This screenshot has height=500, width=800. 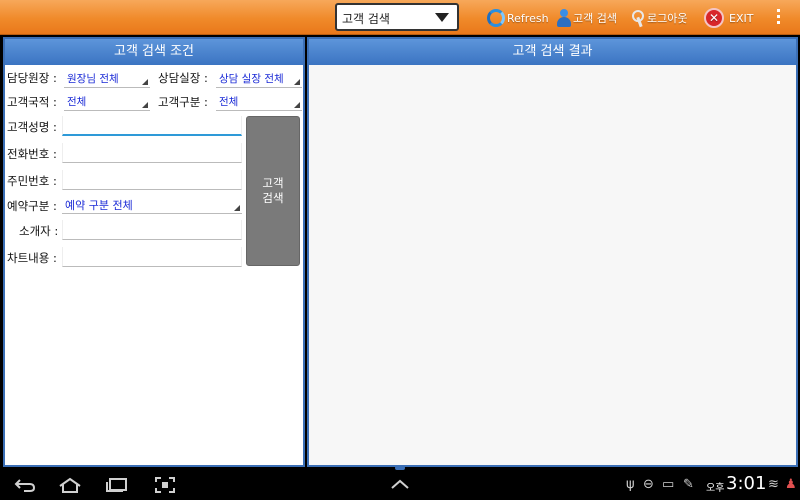 What do you see at coordinates (552, 52) in the screenshot?
I see `search-results-title: 고객 검색 결과` at bounding box center [552, 52].